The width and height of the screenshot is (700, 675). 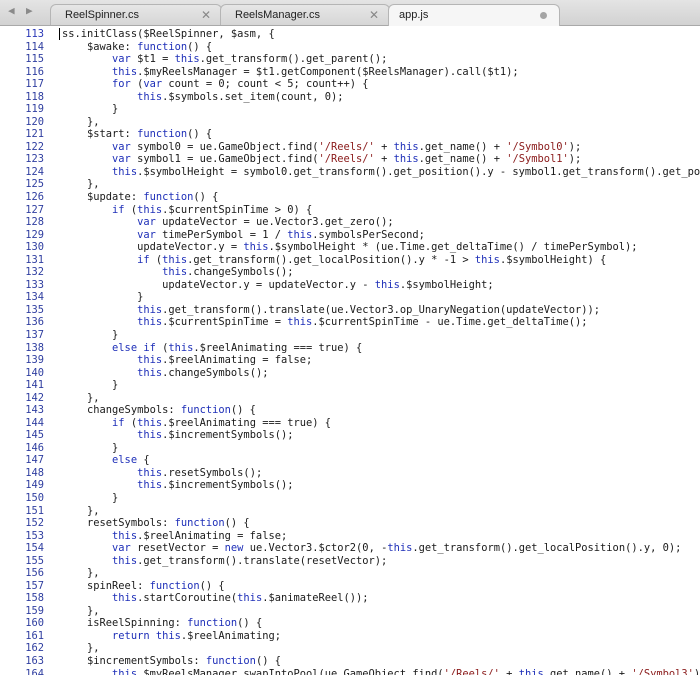 I want to click on line-number: 154, so click(x=34, y=548).